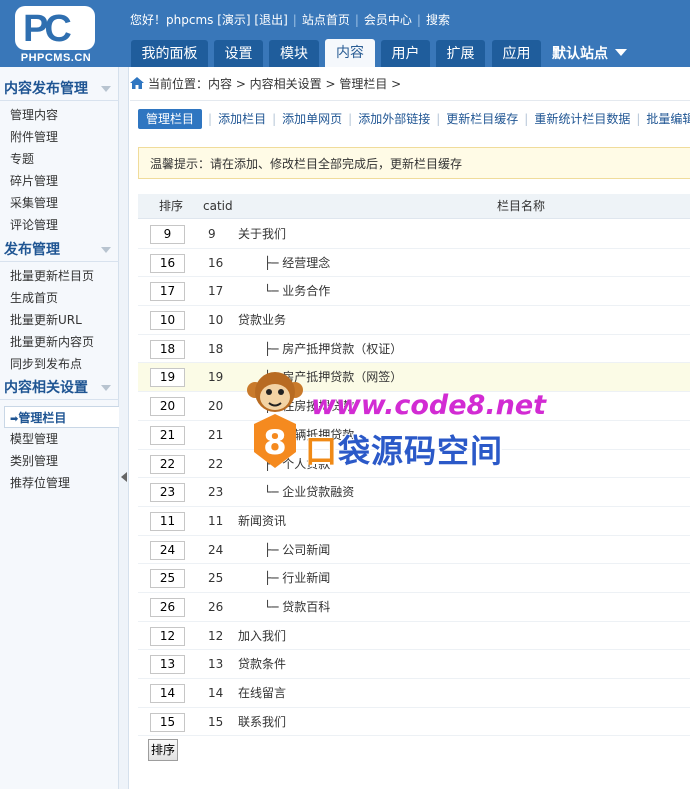 The image size is (690, 789). Describe the element at coordinates (216, 693) in the screenshot. I see `catid-cell: 14` at that location.